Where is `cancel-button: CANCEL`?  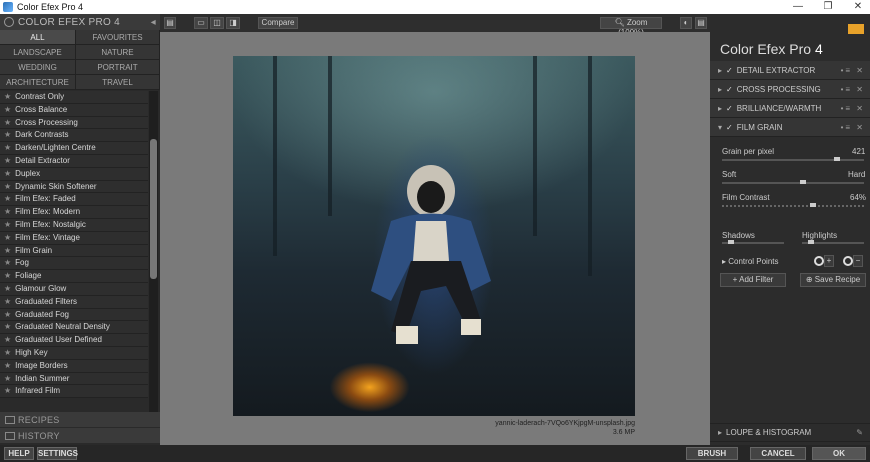
cancel-button: CANCEL is located at coordinates (778, 453).